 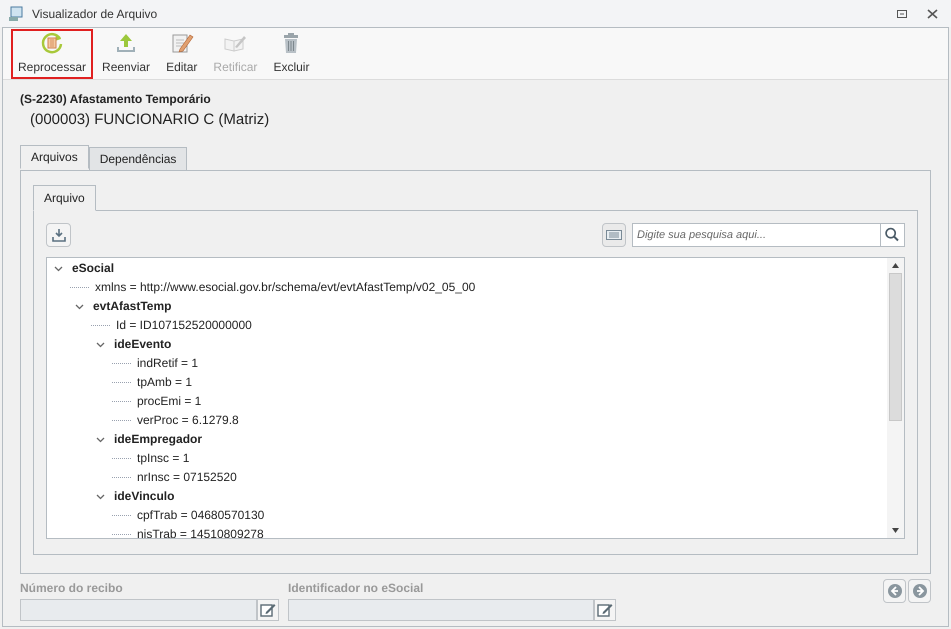 I want to click on toolbar-button: Reprocessar, so click(x=52, y=53).